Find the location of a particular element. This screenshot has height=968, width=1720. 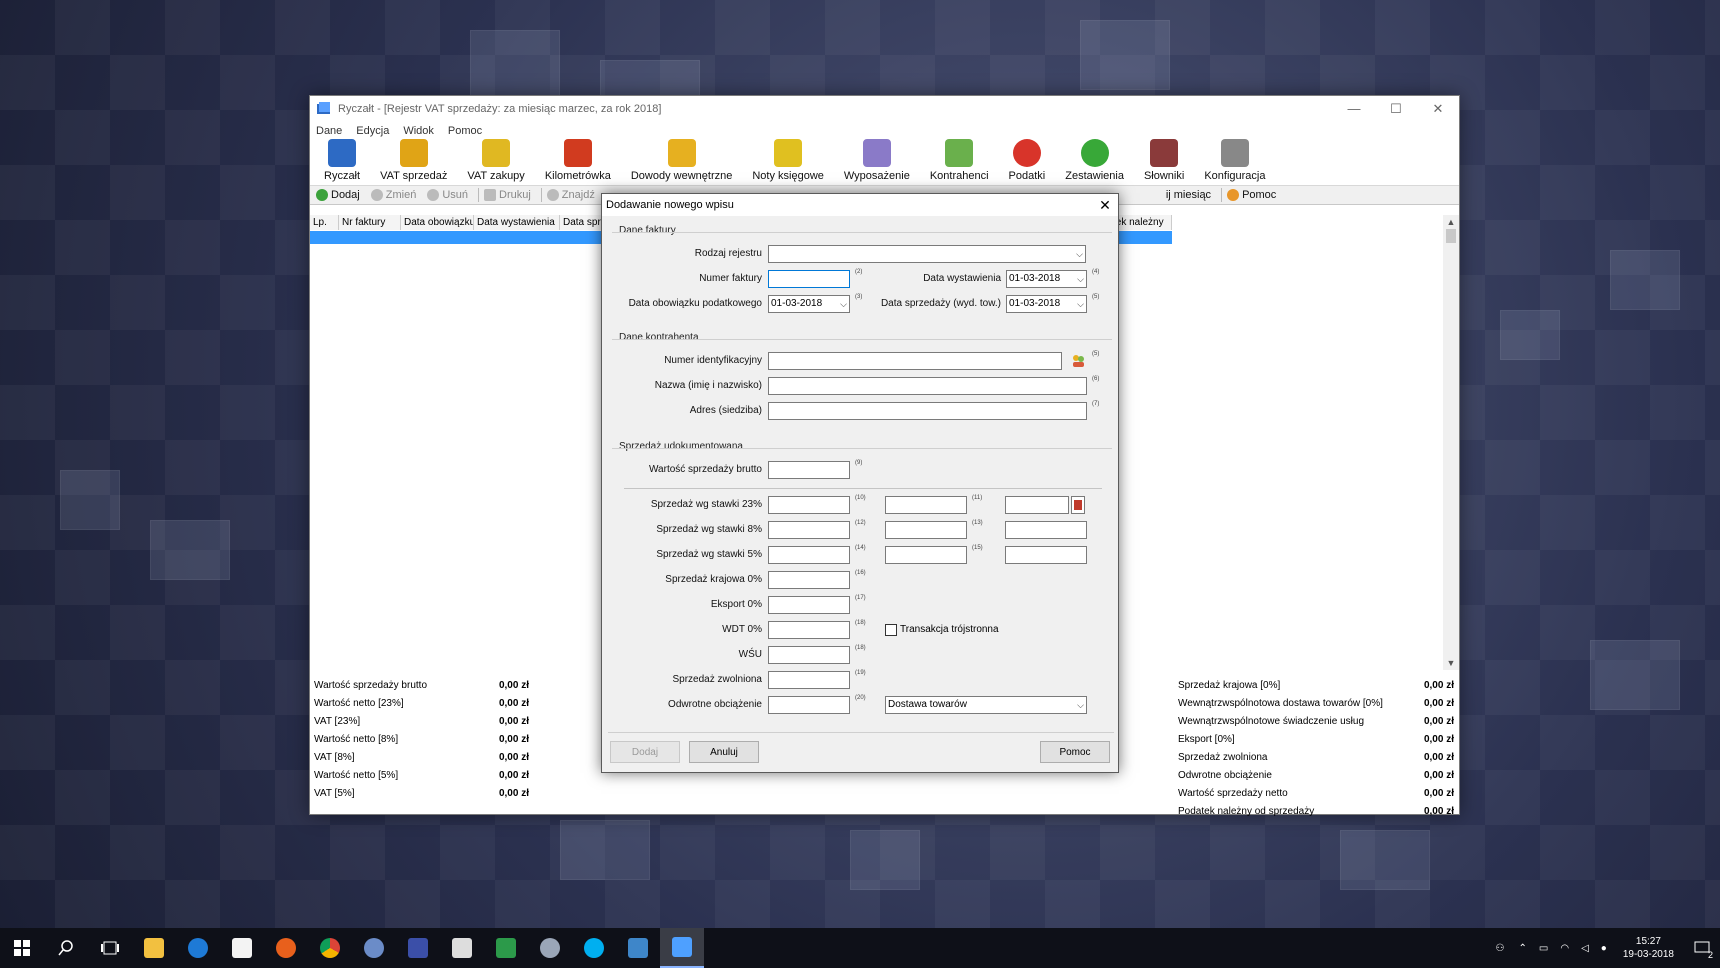

volume-icon: ◁ is located at coordinates (1585, 948).